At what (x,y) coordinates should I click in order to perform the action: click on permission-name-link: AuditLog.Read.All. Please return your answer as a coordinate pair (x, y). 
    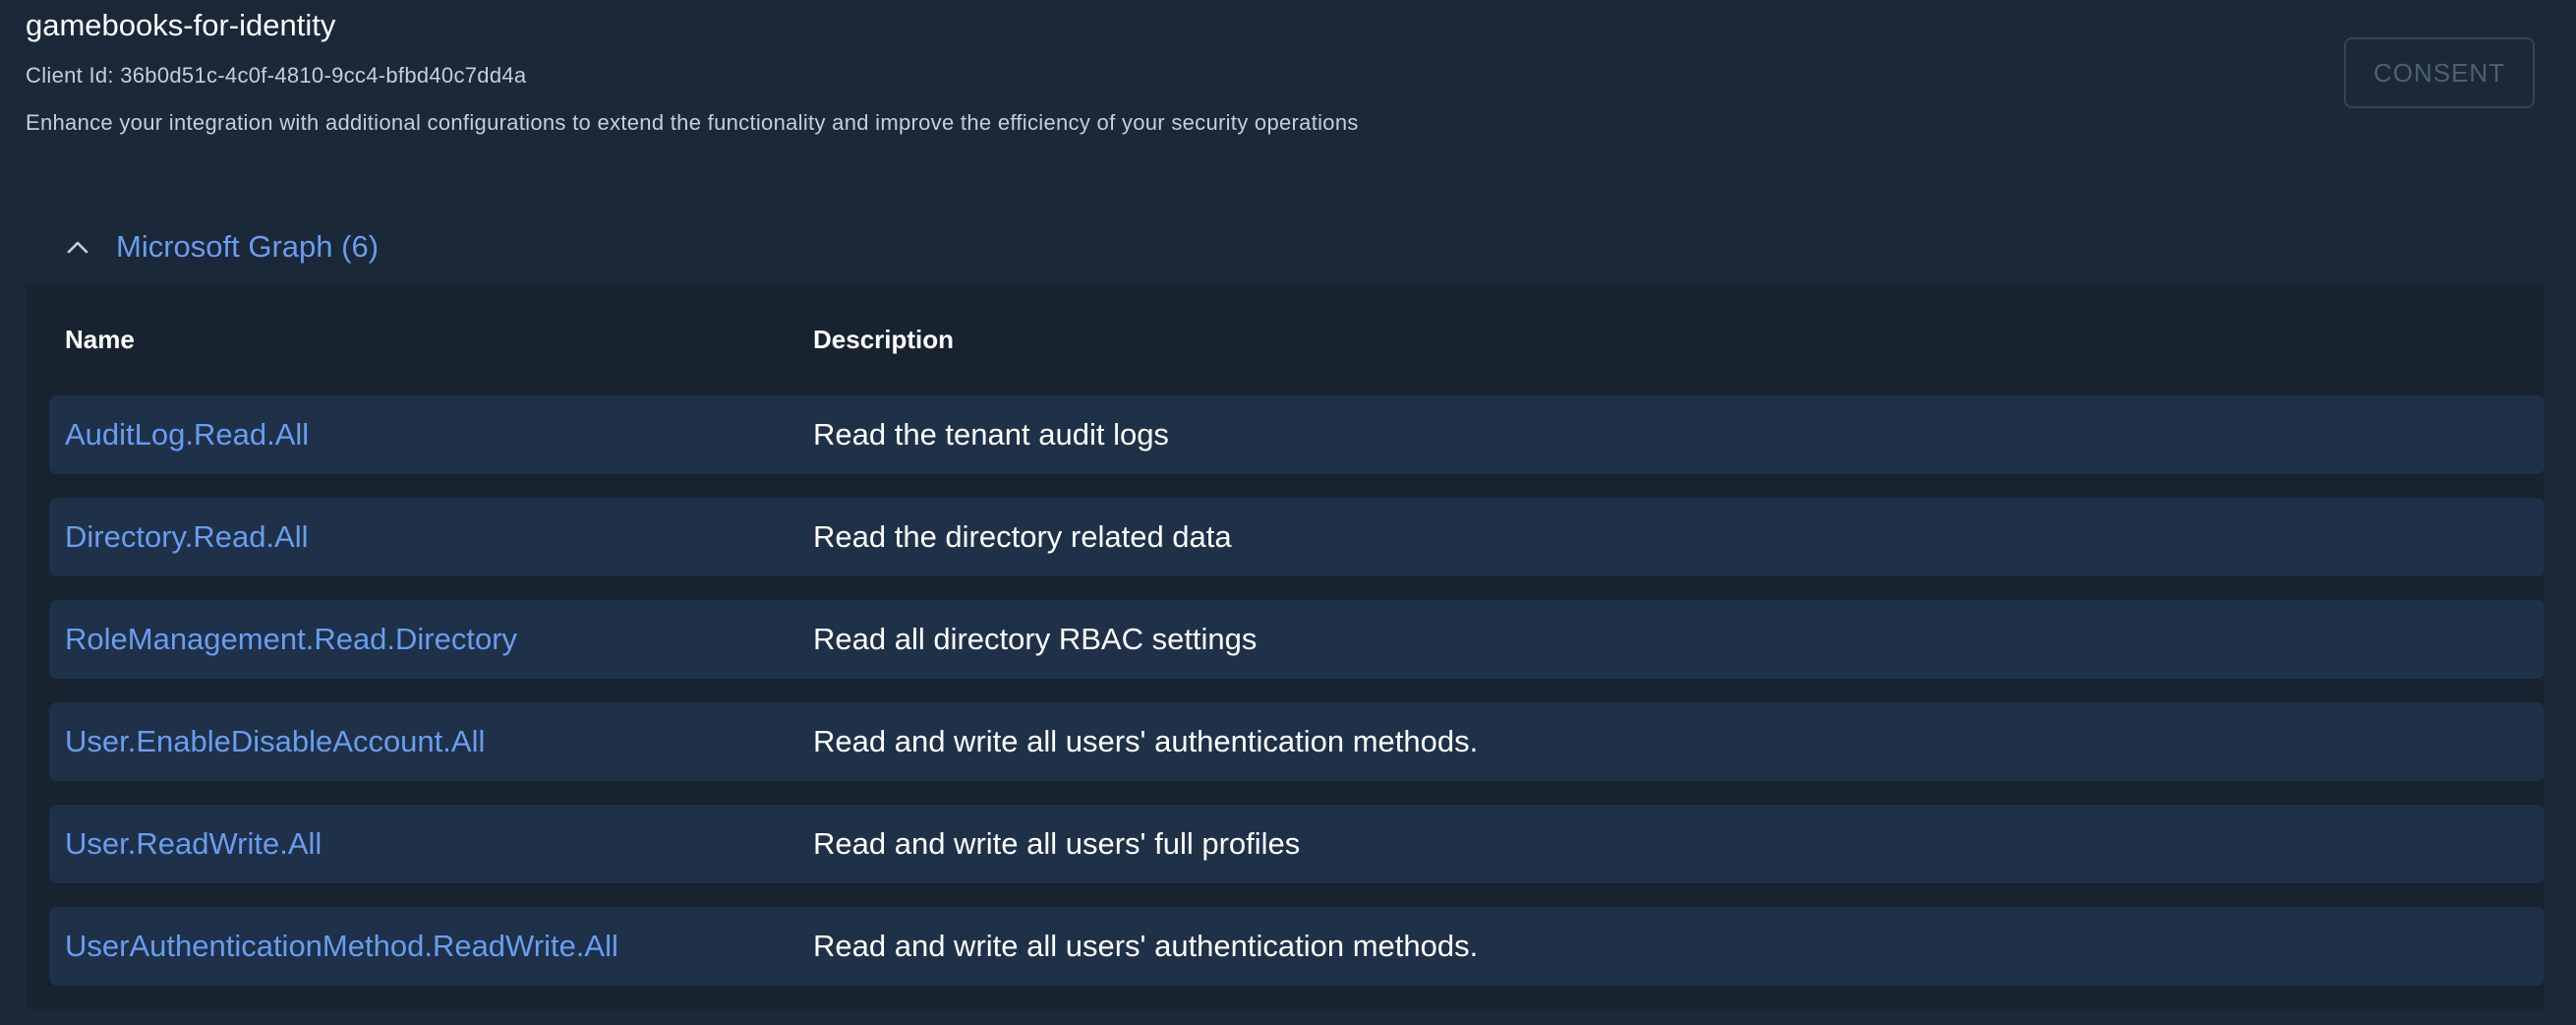
    Looking at the image, I should click on (187, 434).